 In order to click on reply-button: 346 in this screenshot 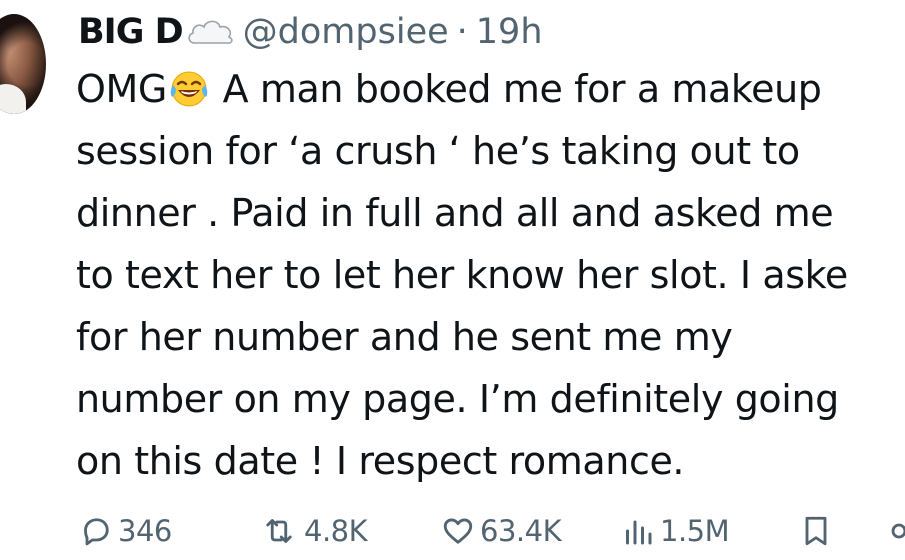, I will do `click(125, 531)`.